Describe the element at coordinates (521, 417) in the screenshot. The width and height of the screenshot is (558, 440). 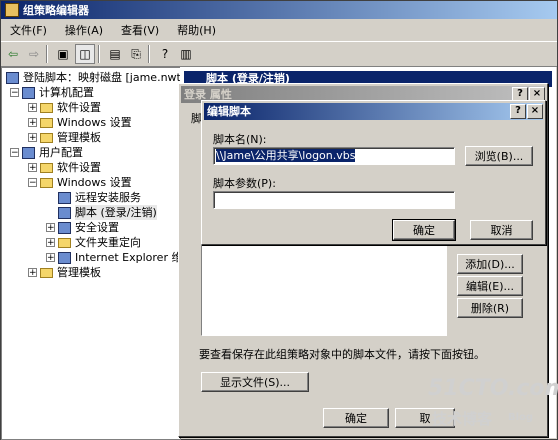
I see `watermark-blog: Blog` at that location.